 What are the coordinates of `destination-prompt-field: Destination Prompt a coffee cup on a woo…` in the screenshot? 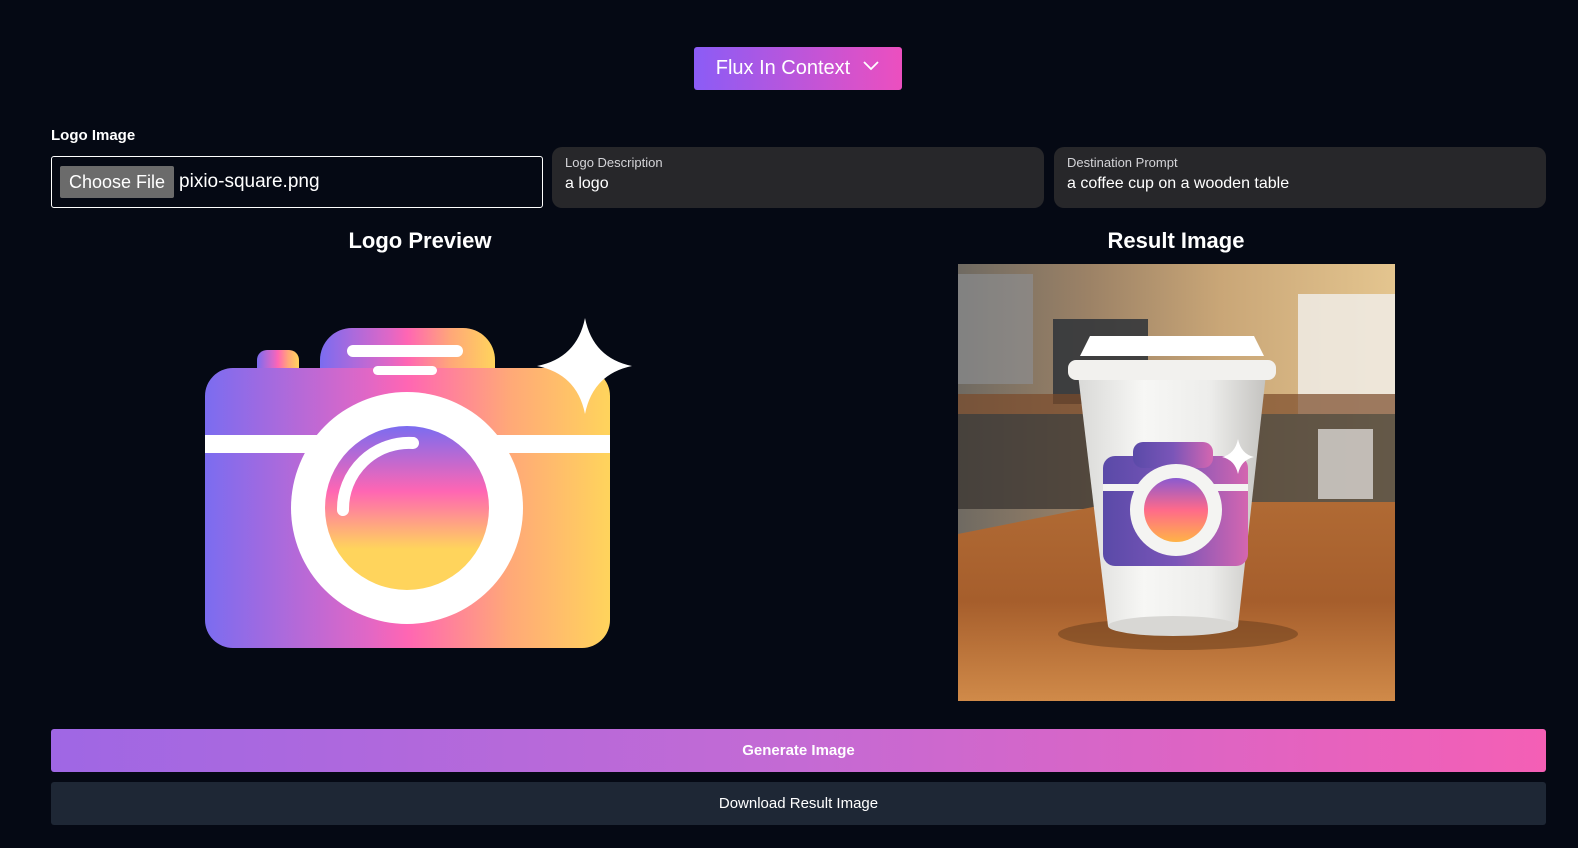 It's located at (1300, 177).